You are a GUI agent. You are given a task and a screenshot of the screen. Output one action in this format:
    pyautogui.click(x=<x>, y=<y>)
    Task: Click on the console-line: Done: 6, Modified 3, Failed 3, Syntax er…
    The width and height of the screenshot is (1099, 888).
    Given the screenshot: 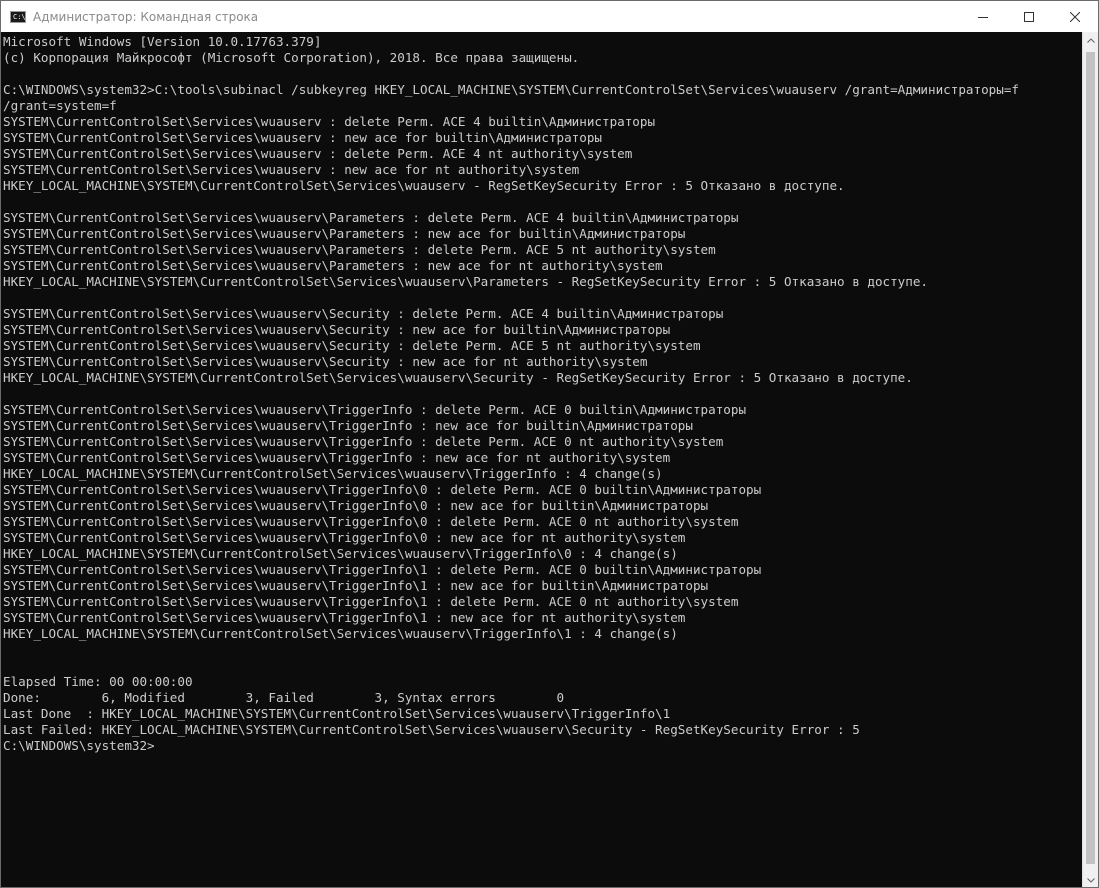 What is the action you would take?
    pyautogui.click(x=284, y=697)
    